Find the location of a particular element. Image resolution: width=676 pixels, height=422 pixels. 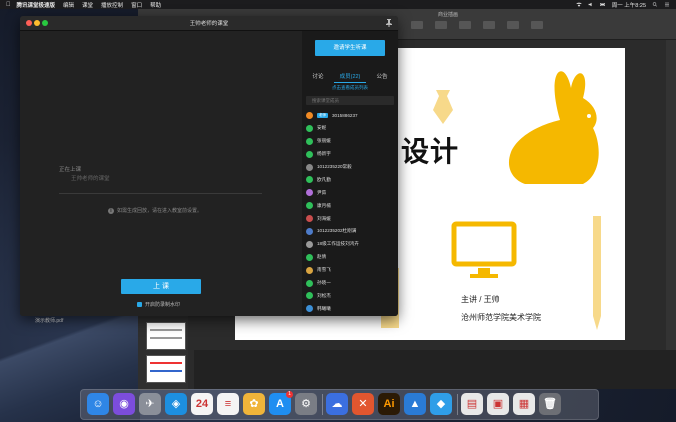

member-name: 康月楠 is located at coordinates (324, 205).